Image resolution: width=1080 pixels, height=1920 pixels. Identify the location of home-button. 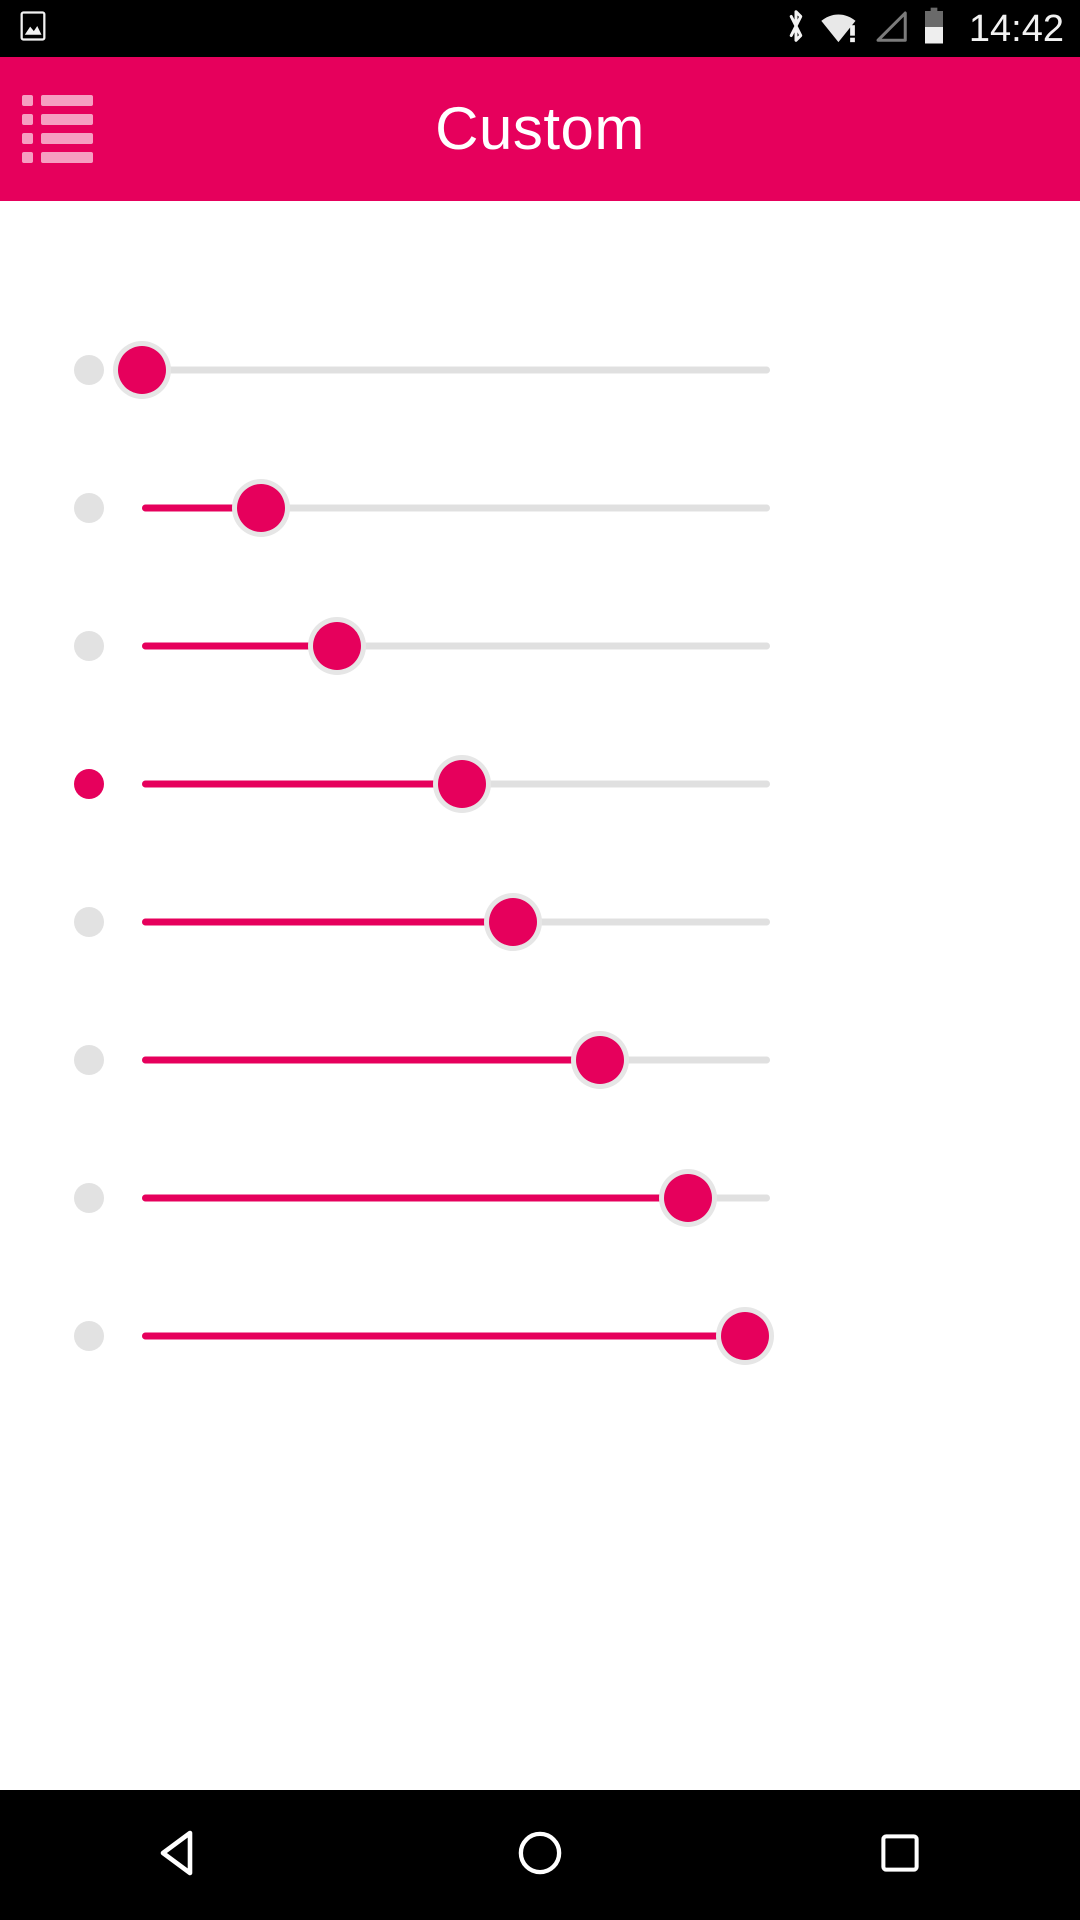
(540, 1855).